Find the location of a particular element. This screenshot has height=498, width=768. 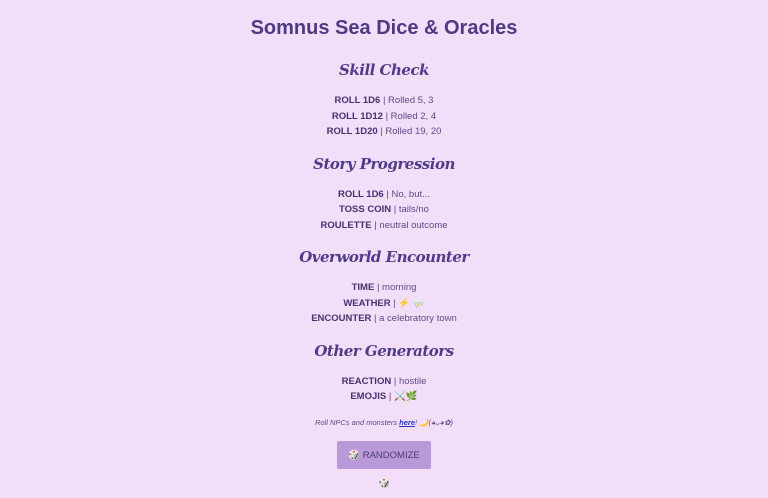

npc-monster-link: here is located at coordinates (407, 422).